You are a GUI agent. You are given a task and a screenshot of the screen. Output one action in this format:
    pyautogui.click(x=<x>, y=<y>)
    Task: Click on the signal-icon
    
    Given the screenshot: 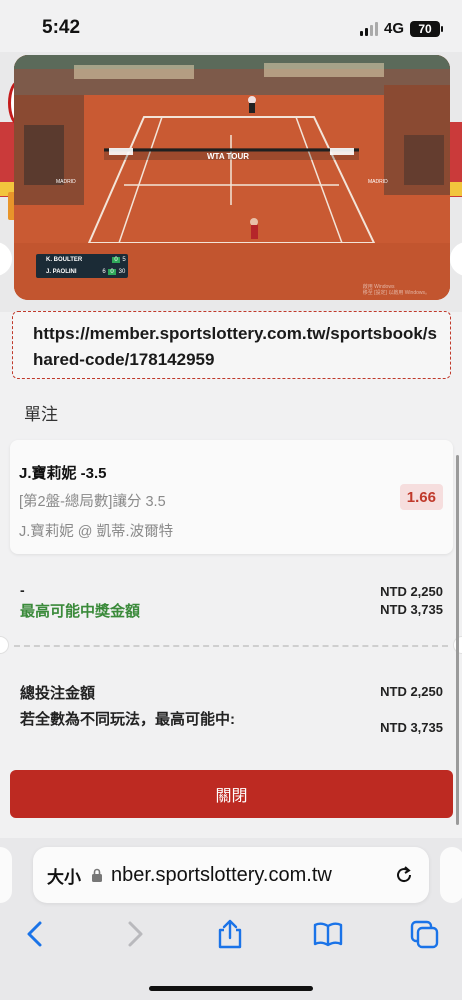 What is the action you would take?
    pyautogui.click(x=368, y=28)
    